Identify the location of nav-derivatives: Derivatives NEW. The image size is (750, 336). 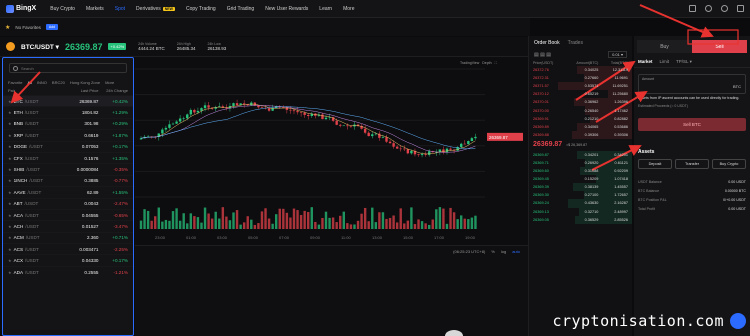
(155, 9).